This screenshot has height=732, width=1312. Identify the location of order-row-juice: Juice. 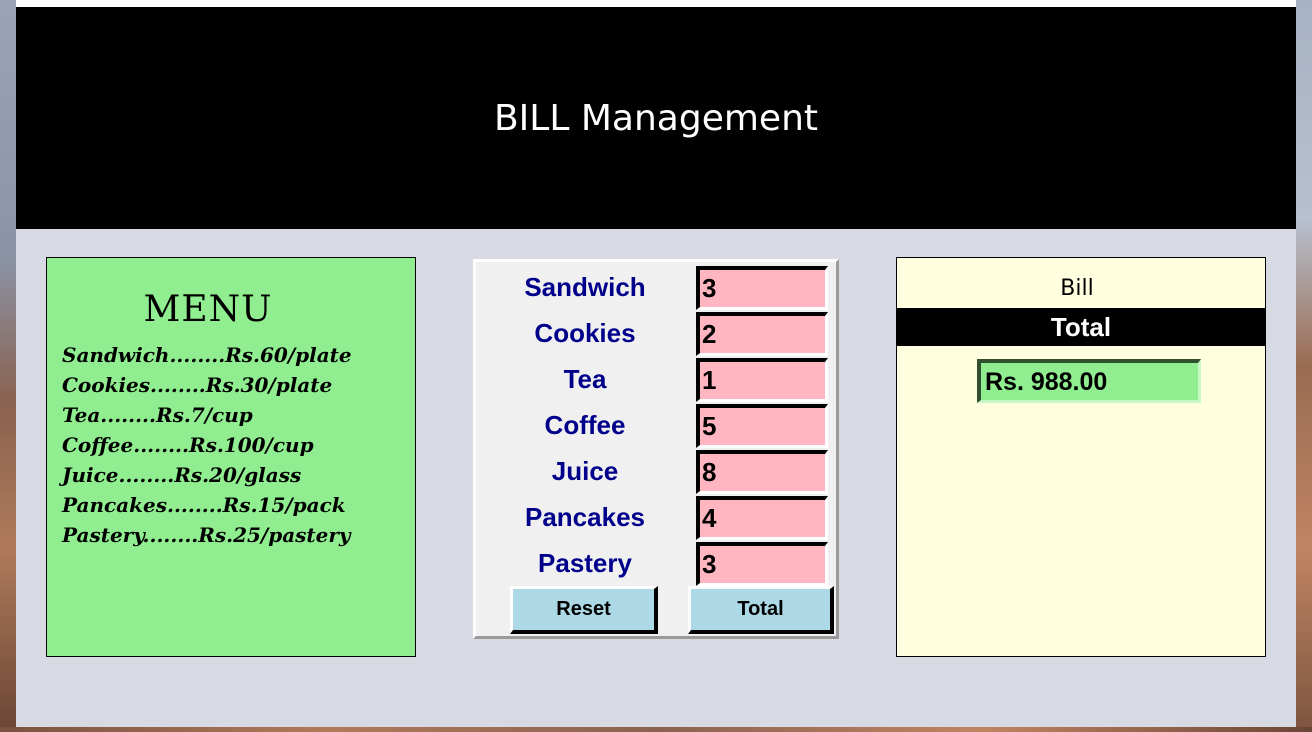
(656, 471).